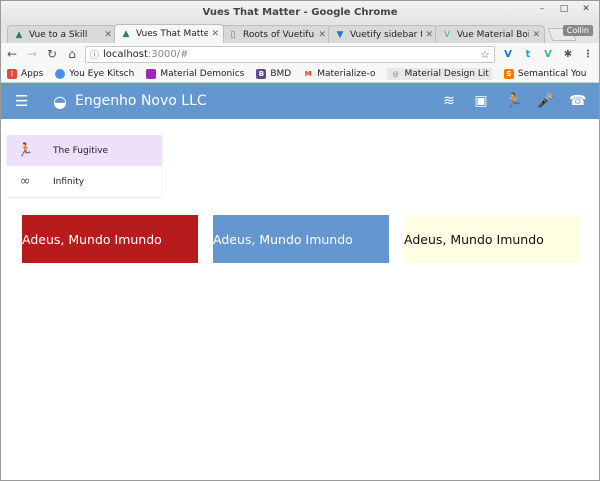 This screenshot has height=481, width=600. I want to click on bookmark-label: Material Demonics, so click(202, 73).